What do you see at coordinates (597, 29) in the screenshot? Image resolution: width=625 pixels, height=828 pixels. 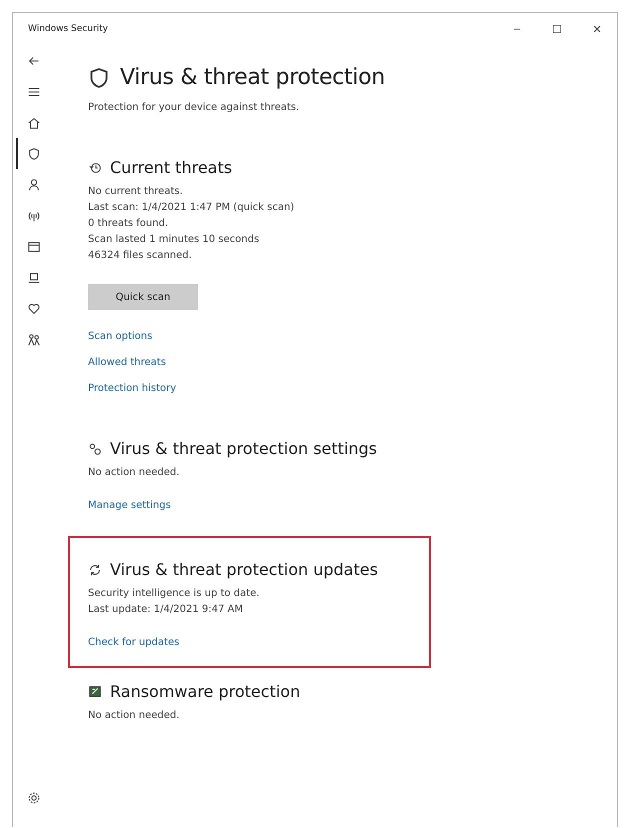 I see `window-control-button: ✕` at bounding box center [597, 29].